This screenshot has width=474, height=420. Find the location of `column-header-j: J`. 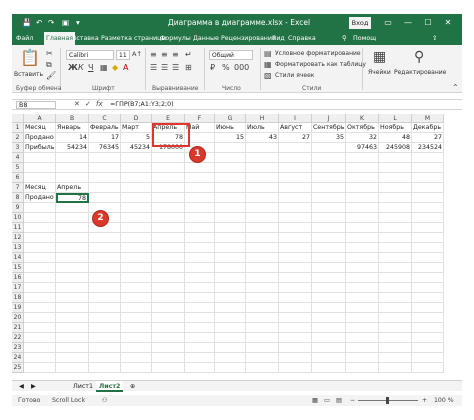

column-header-j: J is located at coordinates (329, 118).